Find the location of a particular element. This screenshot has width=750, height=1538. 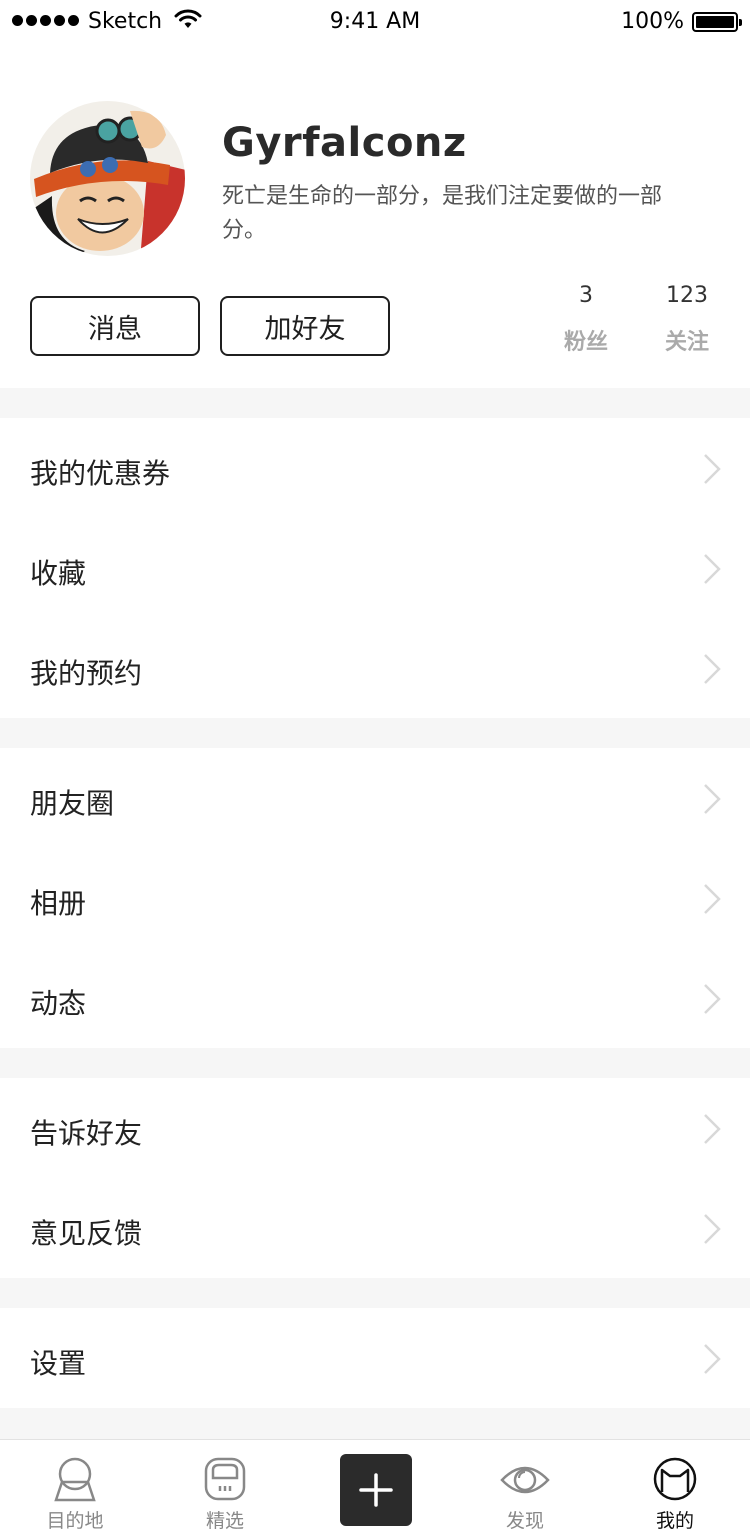

username: Gyrfalconz is located at coordinates (344, 143).